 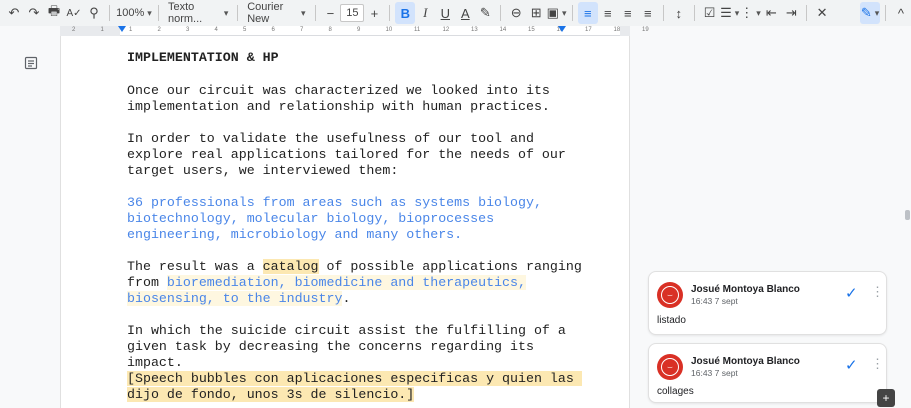 What do you see at coordinates (354, 31) in the screenshot?
I see `ruler: 2 1 1 2 3 4 5 6 7 8 9 10 11 12 13 14 15 16 17 18 19` at bounding box center [354, 31].